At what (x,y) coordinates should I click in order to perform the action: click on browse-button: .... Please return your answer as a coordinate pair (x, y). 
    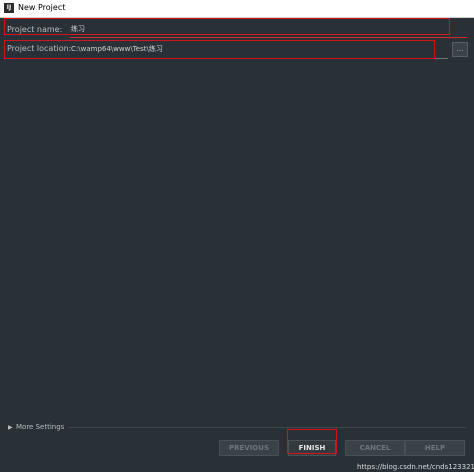
    Looking at the image, I should click on (460, 49).